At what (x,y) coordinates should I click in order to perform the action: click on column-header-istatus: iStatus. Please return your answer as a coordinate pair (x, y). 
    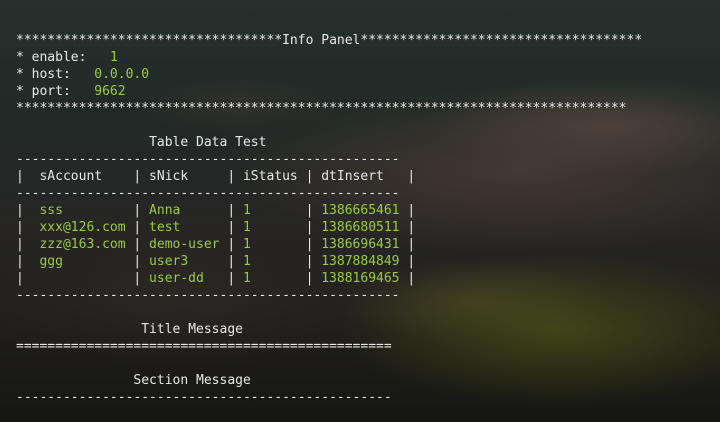
    Looking at the image, I should click on (270, 176).